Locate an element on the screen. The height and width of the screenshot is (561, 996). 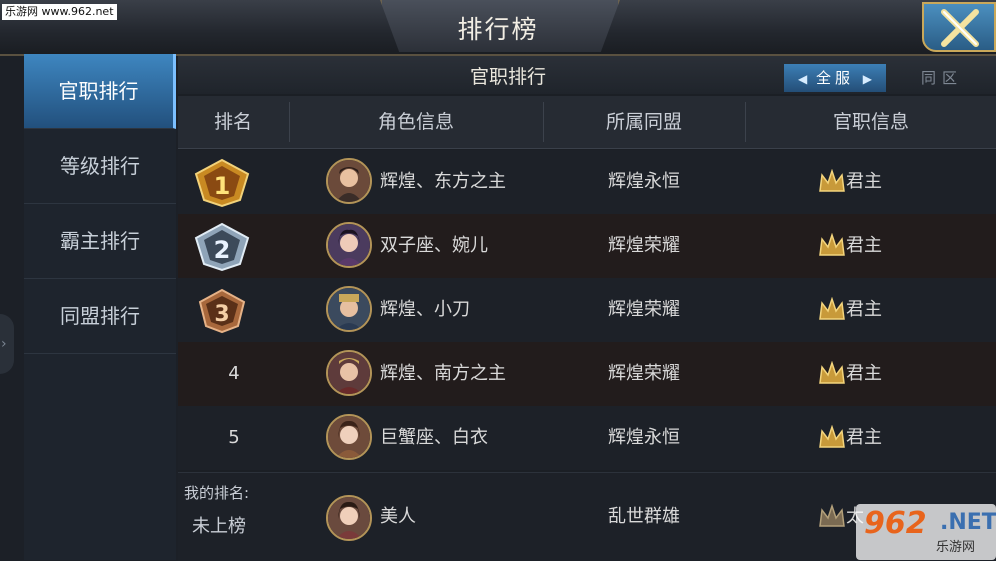
my-rank-label: 我的排名: is located at coordinates (217, 493).